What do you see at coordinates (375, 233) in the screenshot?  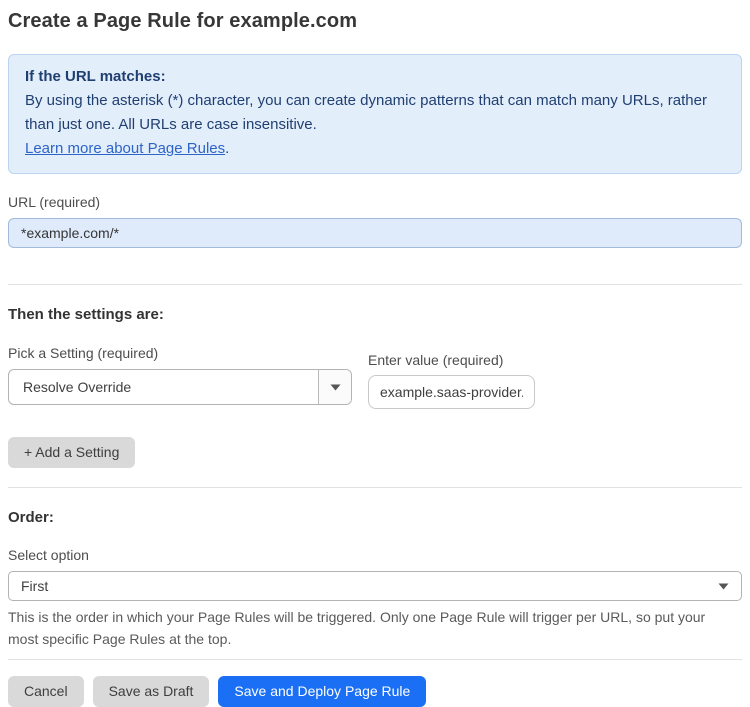 I see `url-input` at bounding box center [375, 233].